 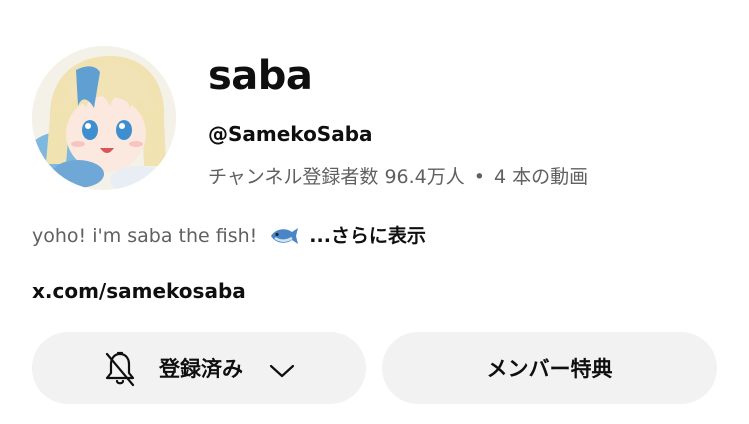 I want to click on channel-name: saba, so click(x=260, y=76).